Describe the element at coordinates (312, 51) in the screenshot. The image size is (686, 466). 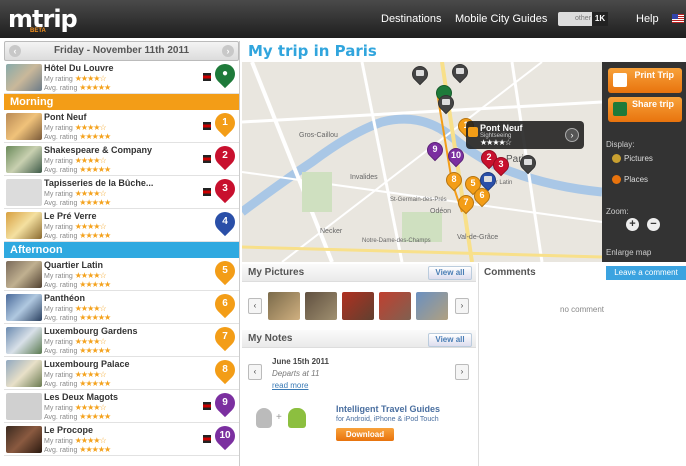
I see `page-title: My trip in Paris` at that location.